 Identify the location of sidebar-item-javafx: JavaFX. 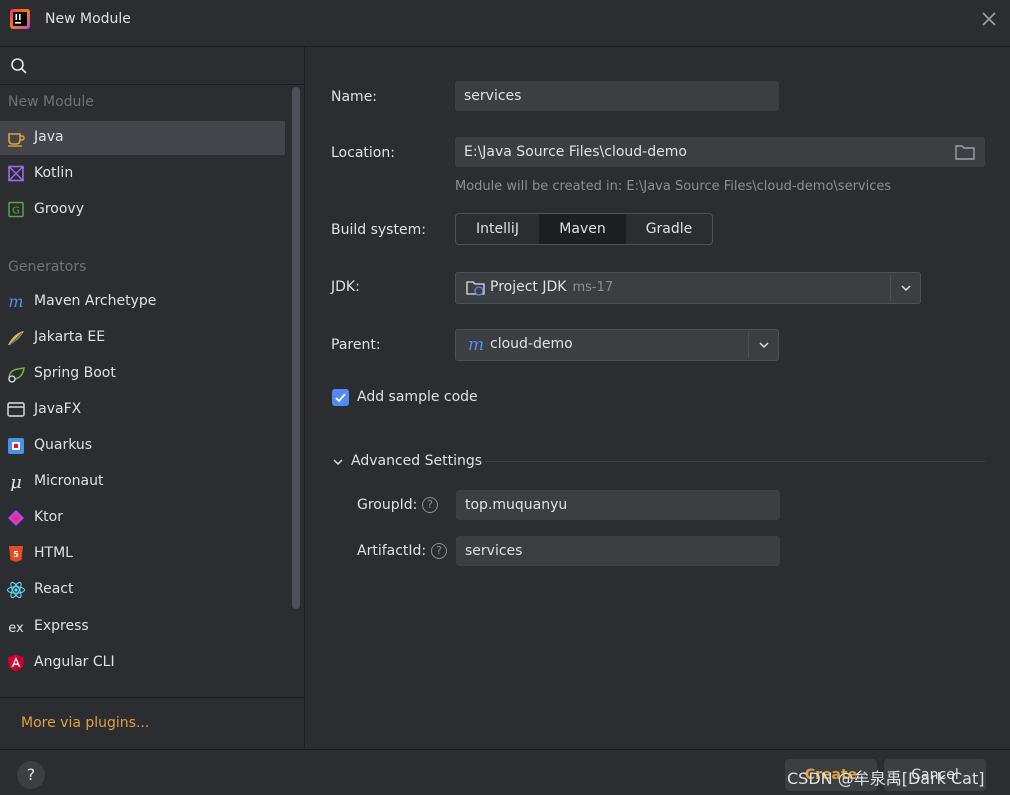
(142, 410).